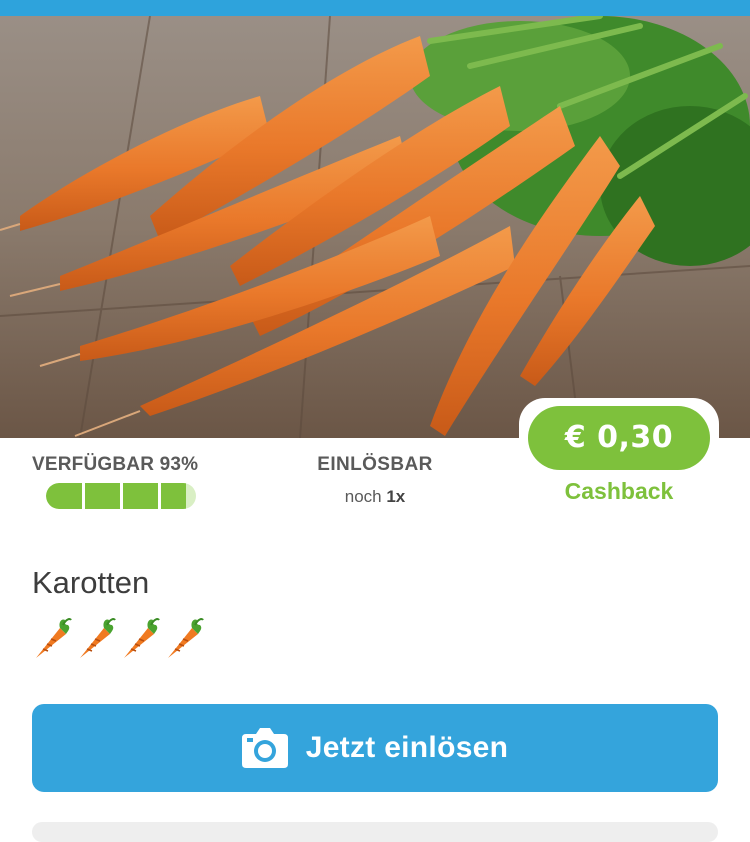  I want to click on top-status-bar, so click(375, 8).